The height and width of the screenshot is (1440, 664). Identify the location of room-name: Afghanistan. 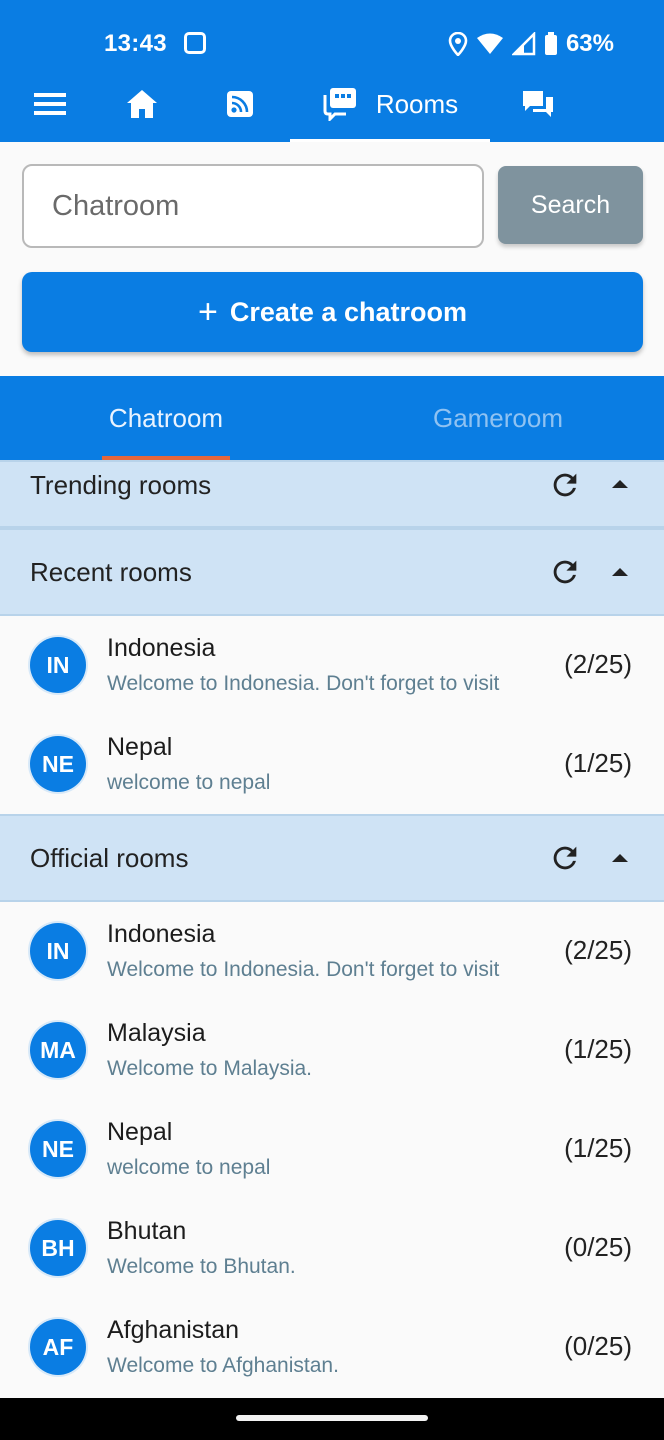
(173, 1330).